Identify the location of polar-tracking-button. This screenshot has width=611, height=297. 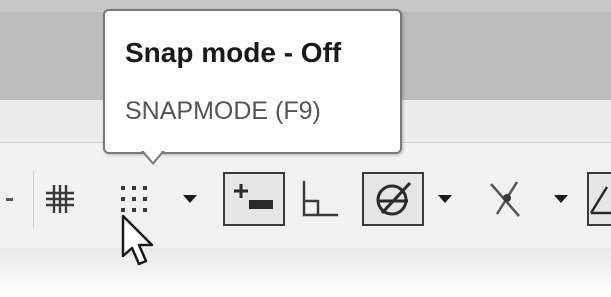
(393, 199).